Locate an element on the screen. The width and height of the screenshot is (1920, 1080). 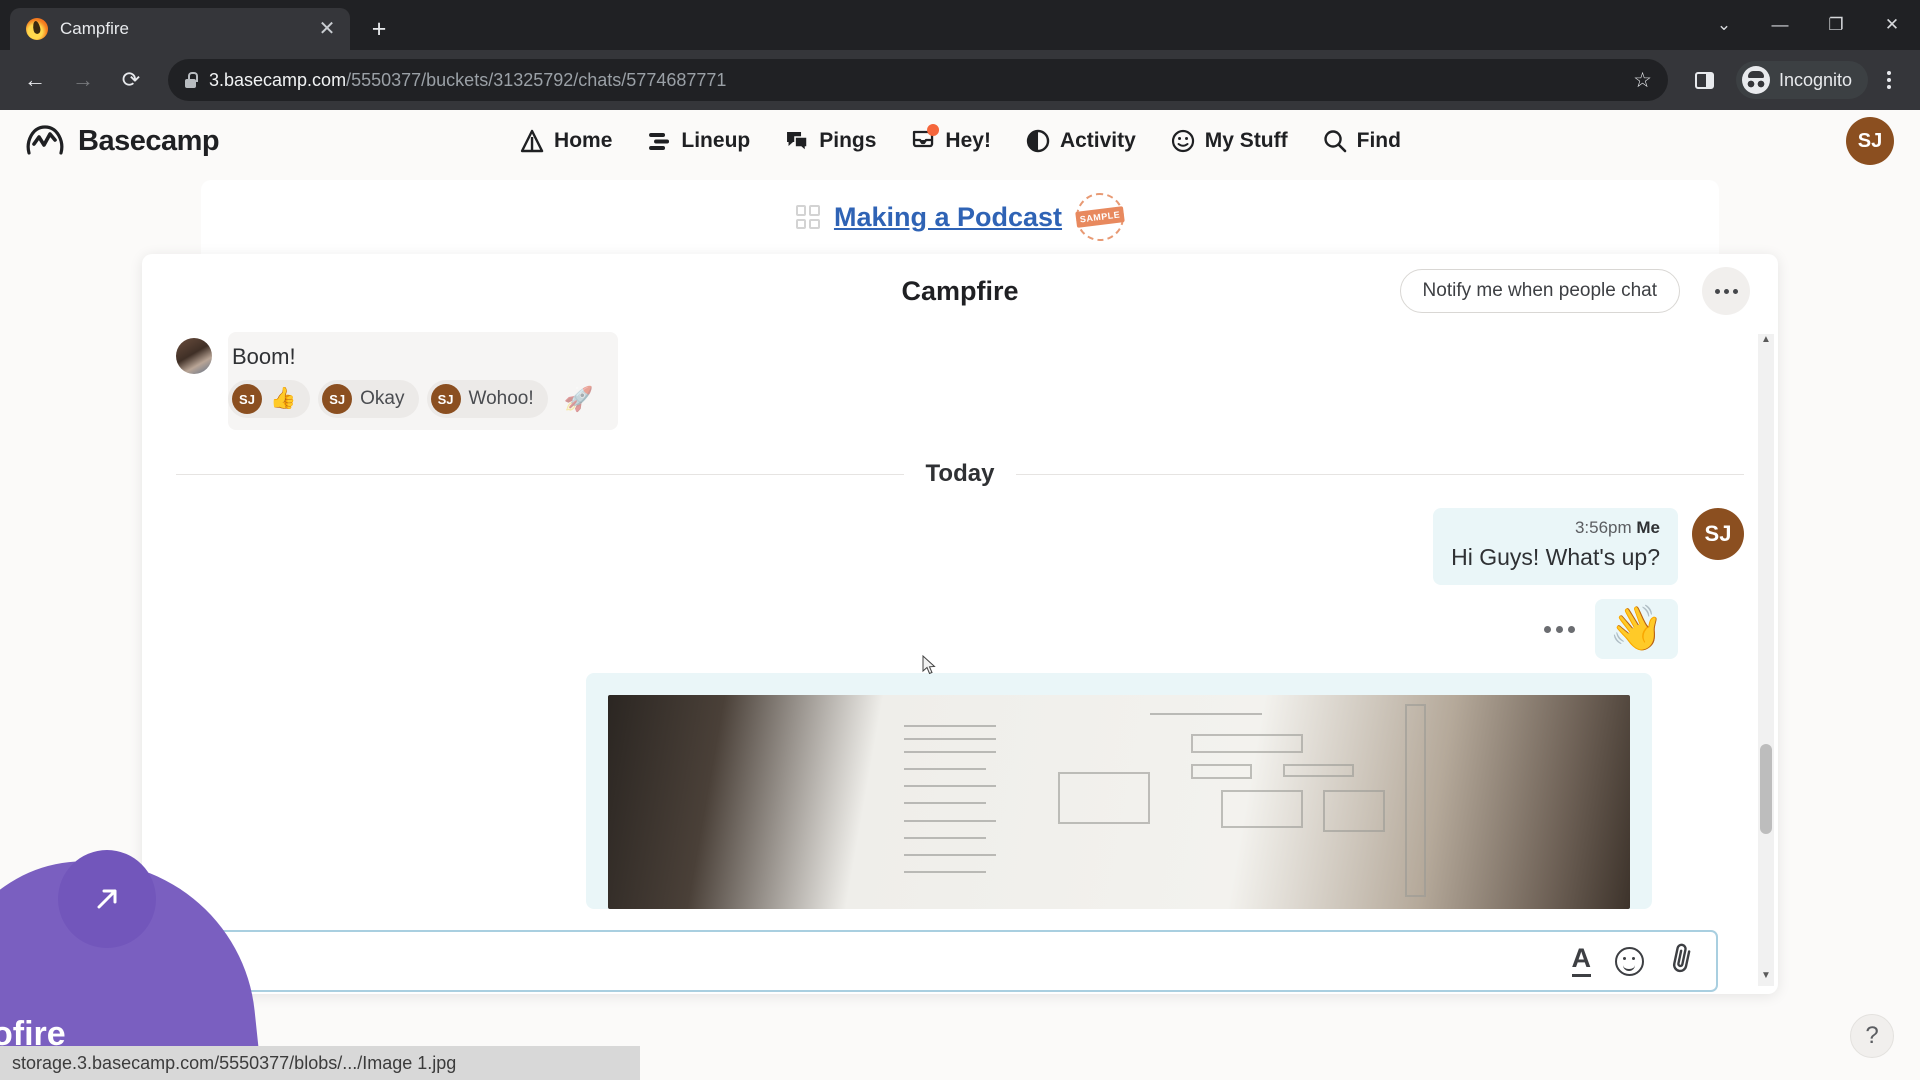
lineup-bars-icon is located at coordinates (659, 141).